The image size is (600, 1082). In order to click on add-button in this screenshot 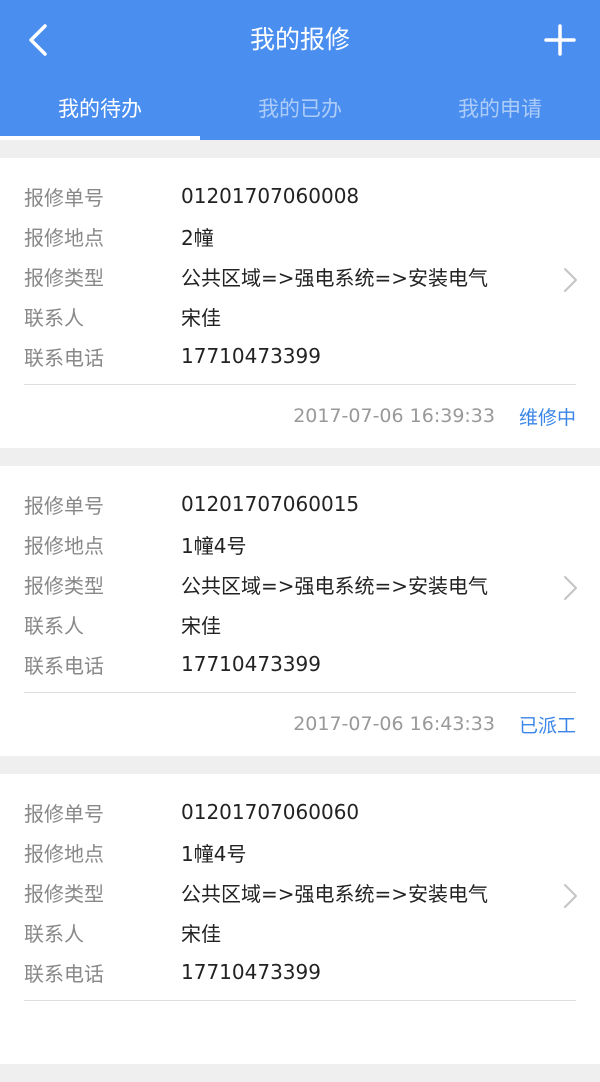, I will do `click(560, 40)`.